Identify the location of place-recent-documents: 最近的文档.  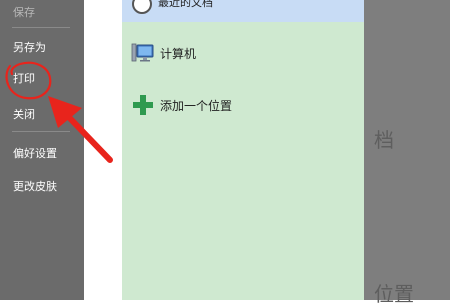
(243, 11).